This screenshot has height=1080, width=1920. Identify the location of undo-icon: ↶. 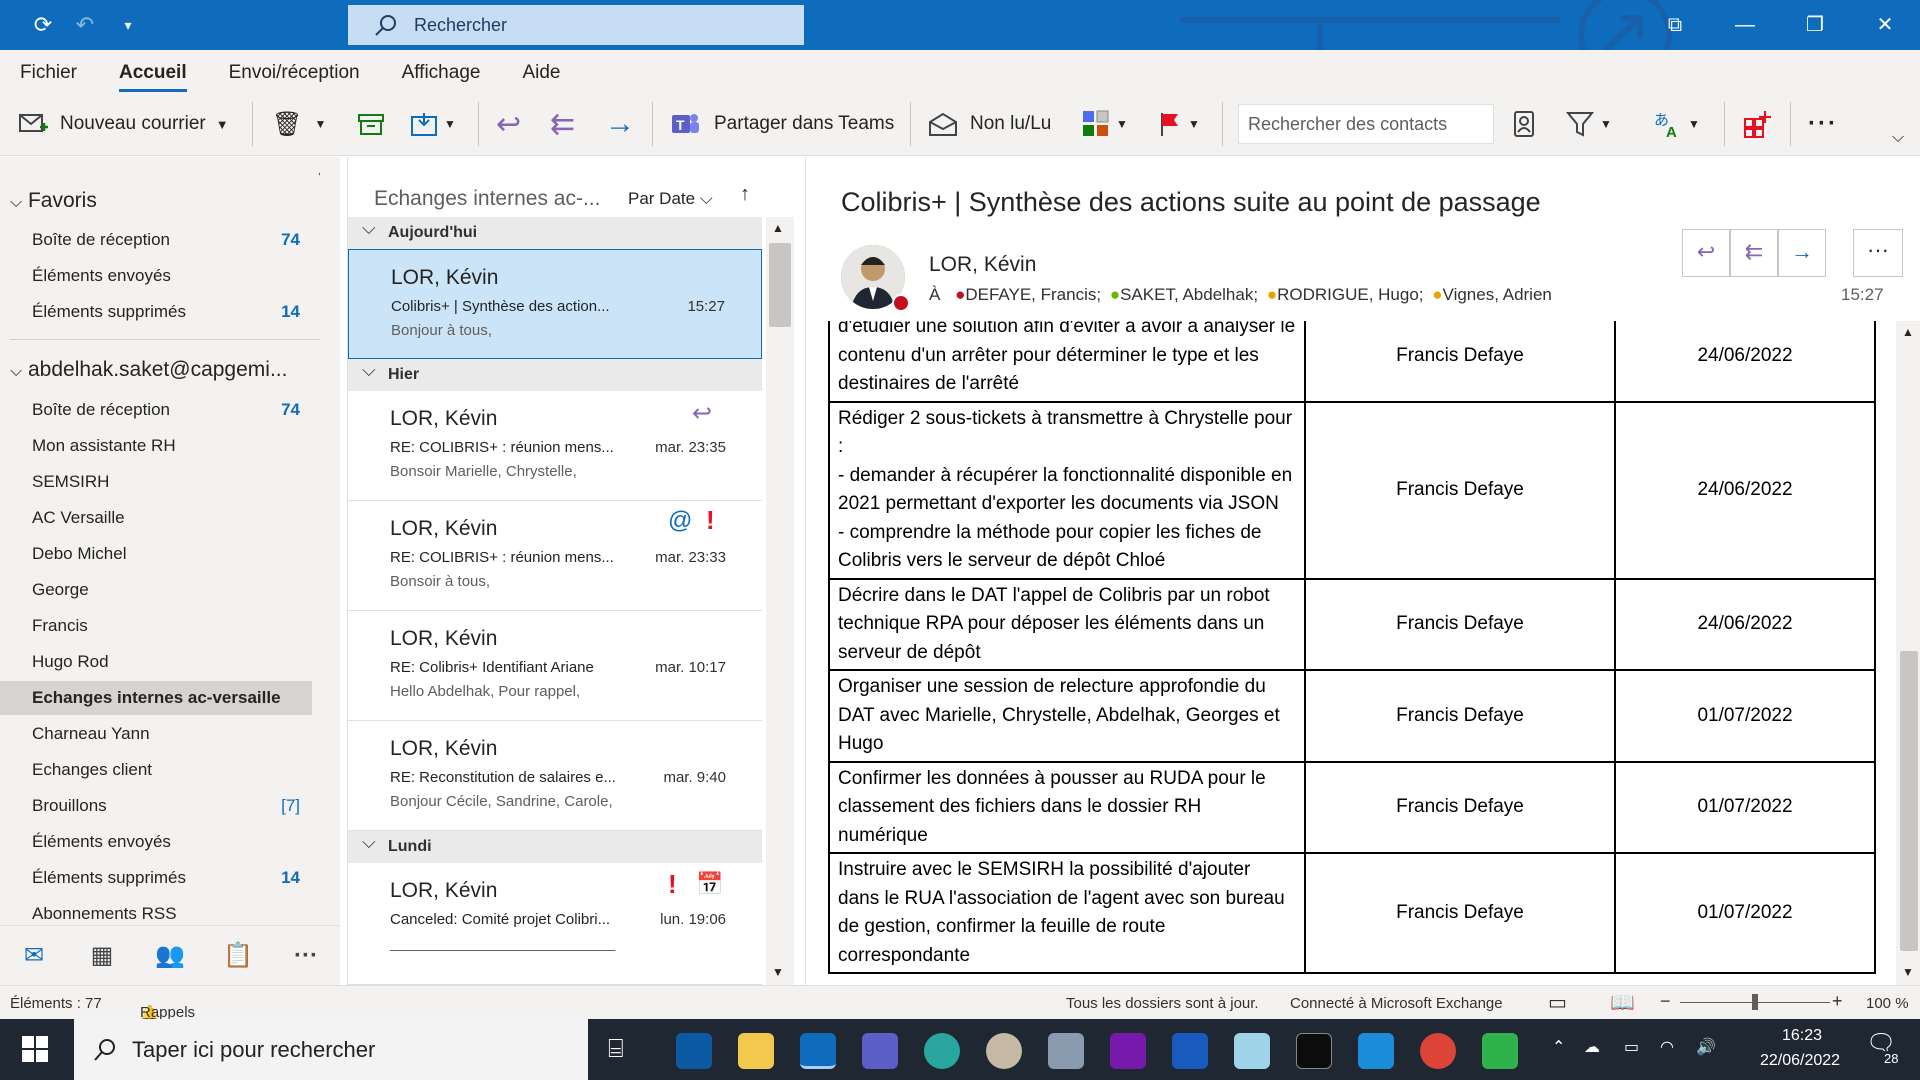
(85, 25).